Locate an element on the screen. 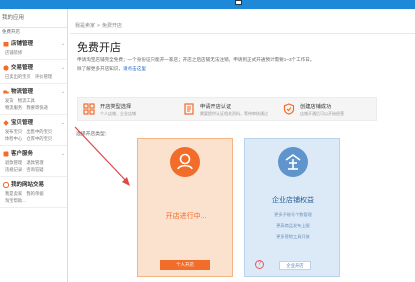 The image size is (415, 282). help-icon: ? is located at coordinates (259, 264).